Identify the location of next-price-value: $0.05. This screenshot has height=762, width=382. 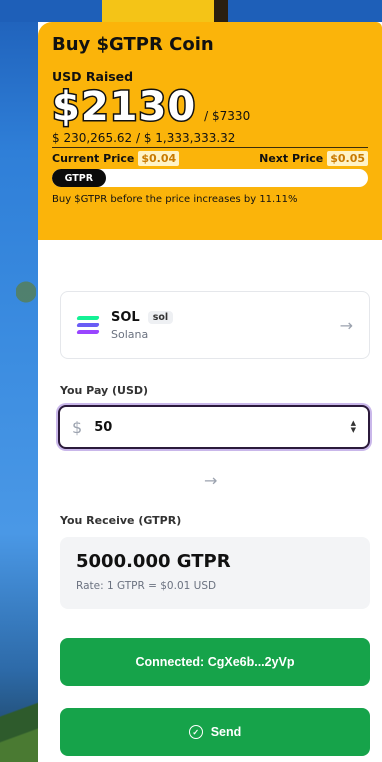
(347, 158).